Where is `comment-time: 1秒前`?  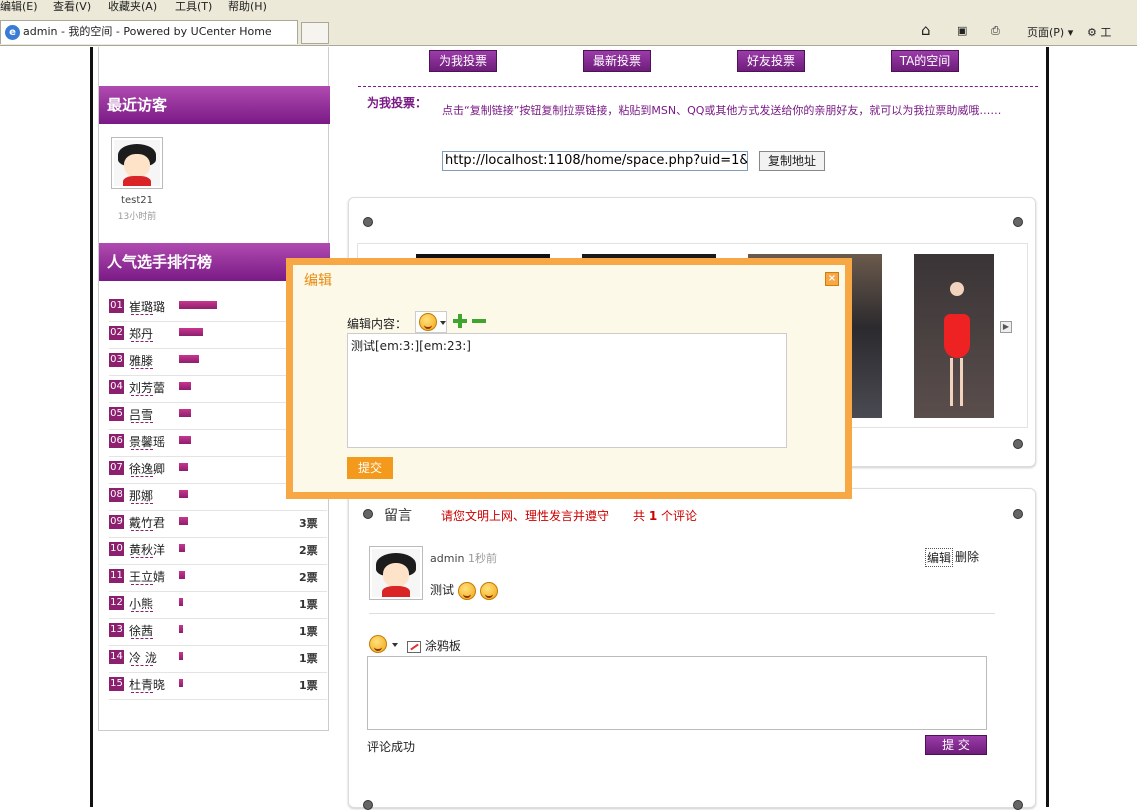
comment-time: 1秒前 is located at coordinates (482, 558).